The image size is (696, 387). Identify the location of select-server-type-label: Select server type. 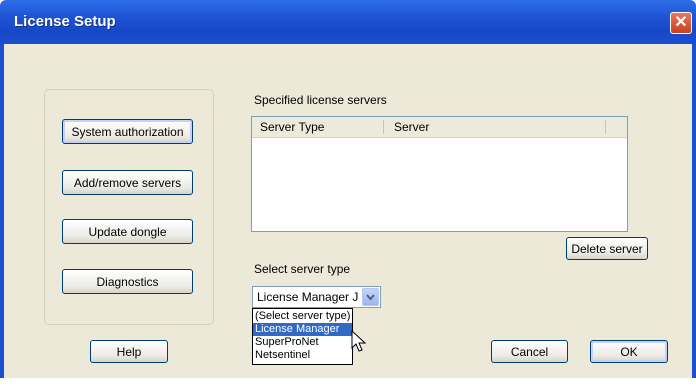
(302, 269).